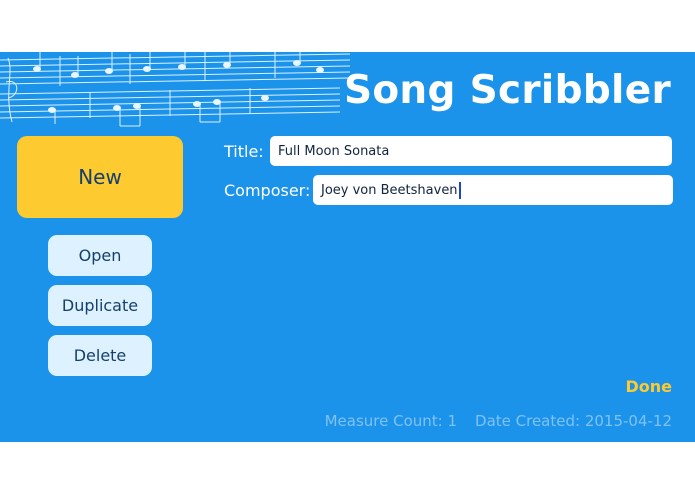 The image size is (695, 494). What do you see at coordinates (471, 151) in the screenshot?
I see `title-field: Full Moon Sonata` at bounding box center [471, 151].